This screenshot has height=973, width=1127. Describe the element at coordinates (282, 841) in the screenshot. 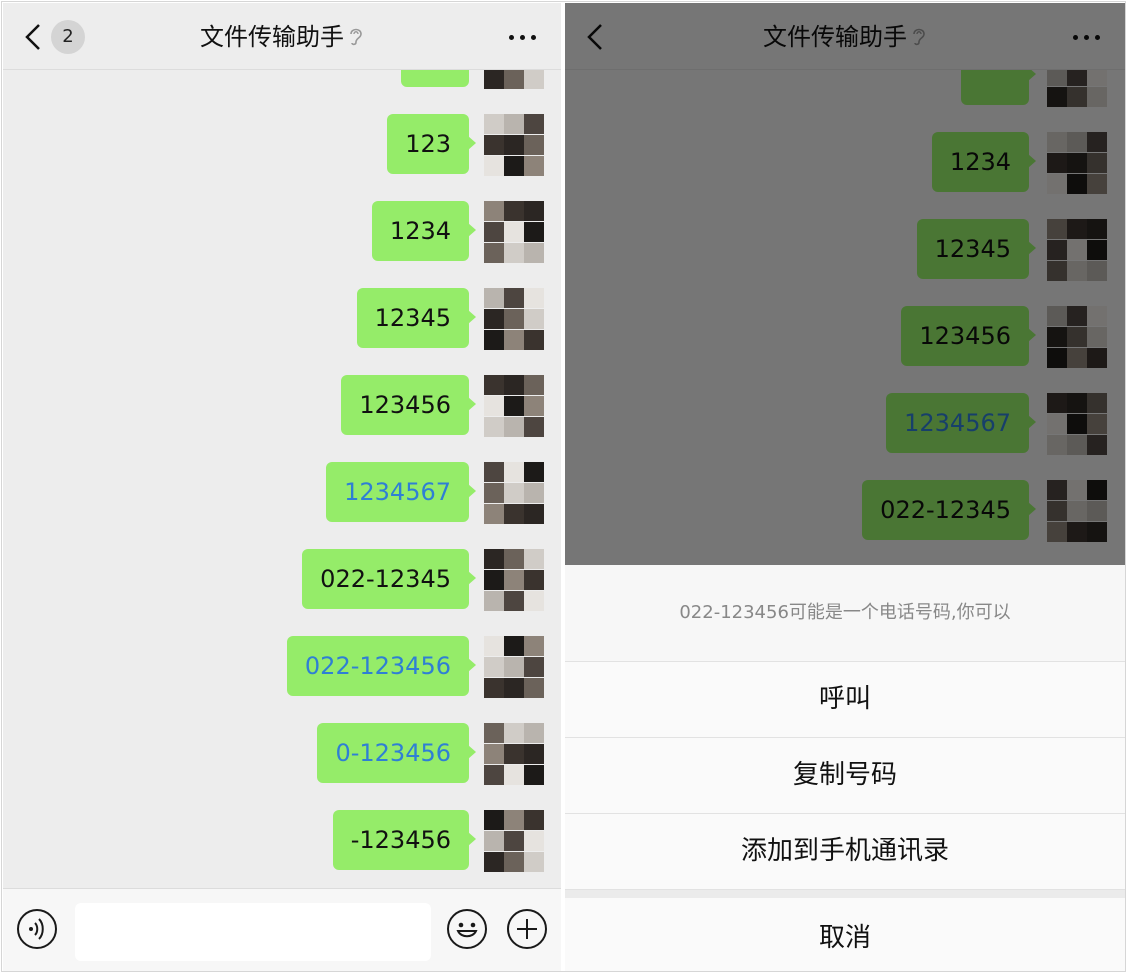

I see `message-row: -123456` at that location.